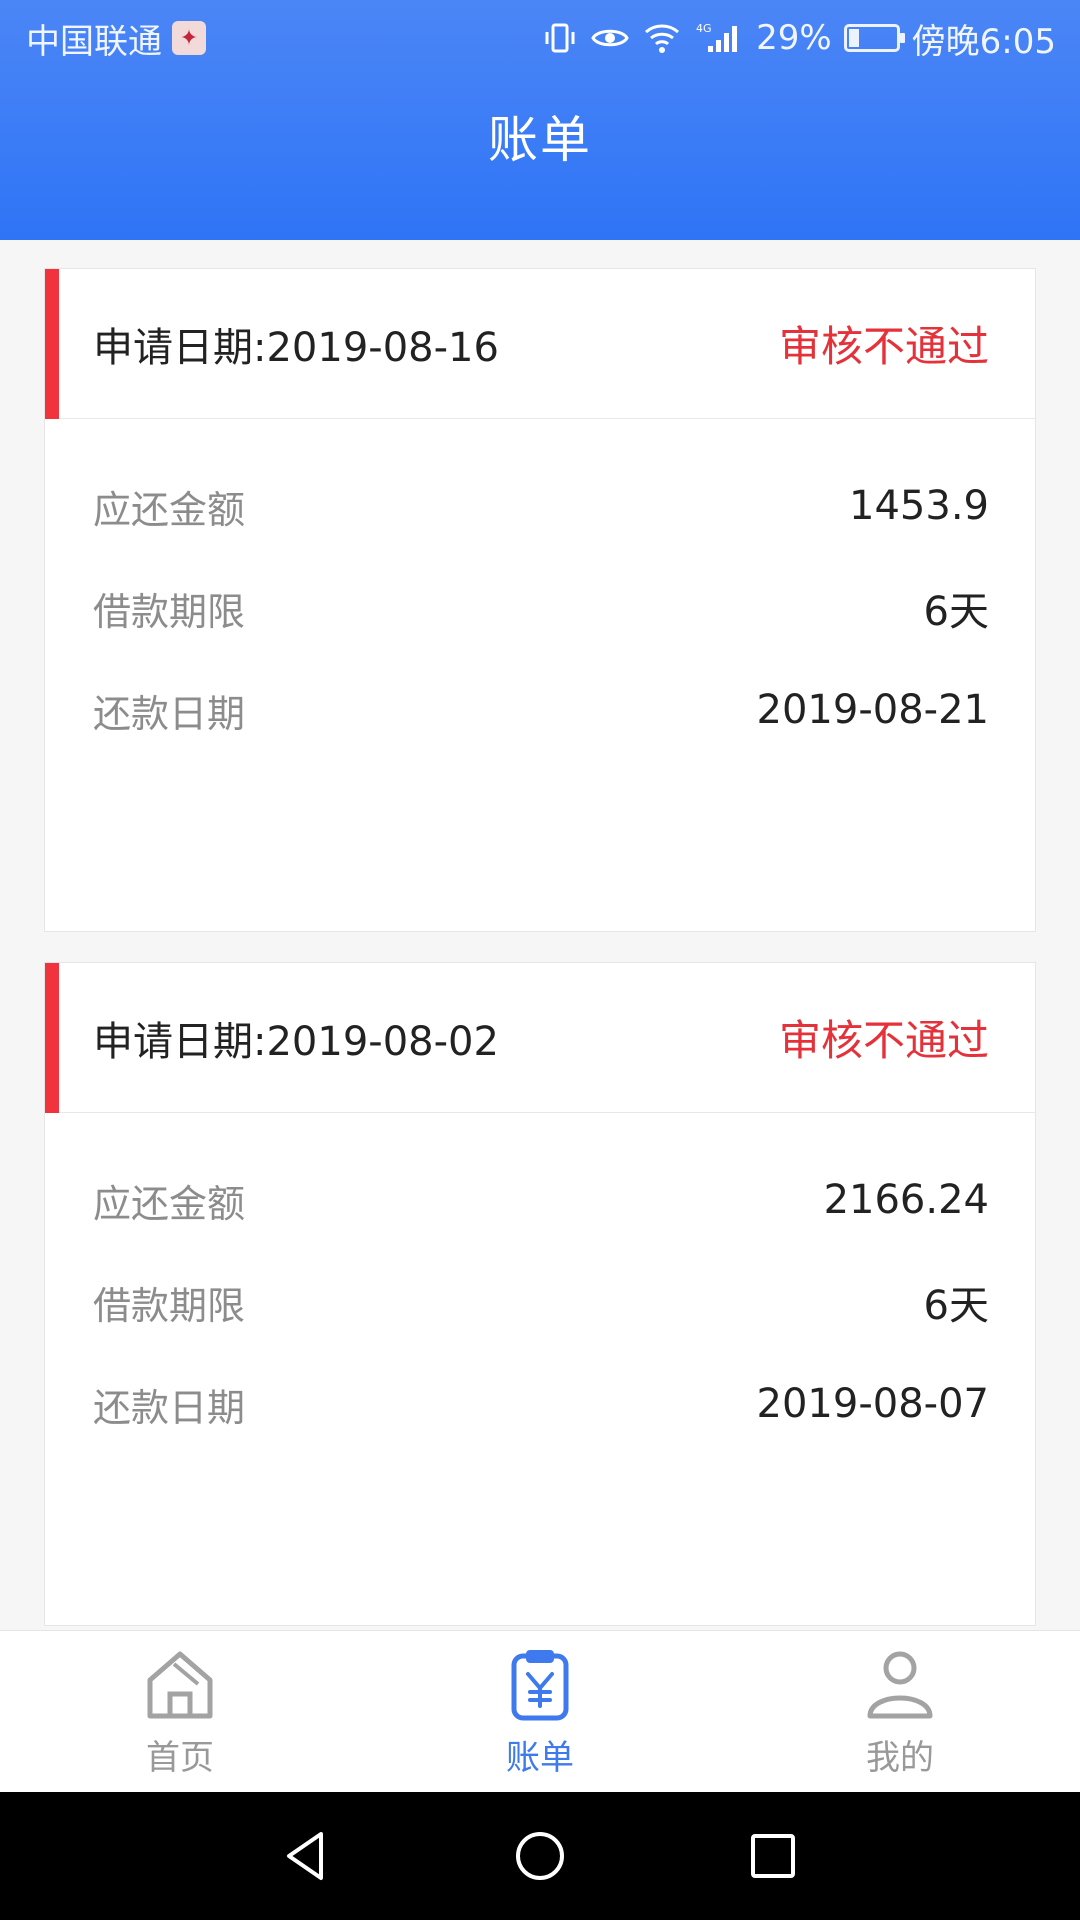  Describe the element at coordinates (540, 140) in the screenshot. I see `page-title: 账单` at that location.